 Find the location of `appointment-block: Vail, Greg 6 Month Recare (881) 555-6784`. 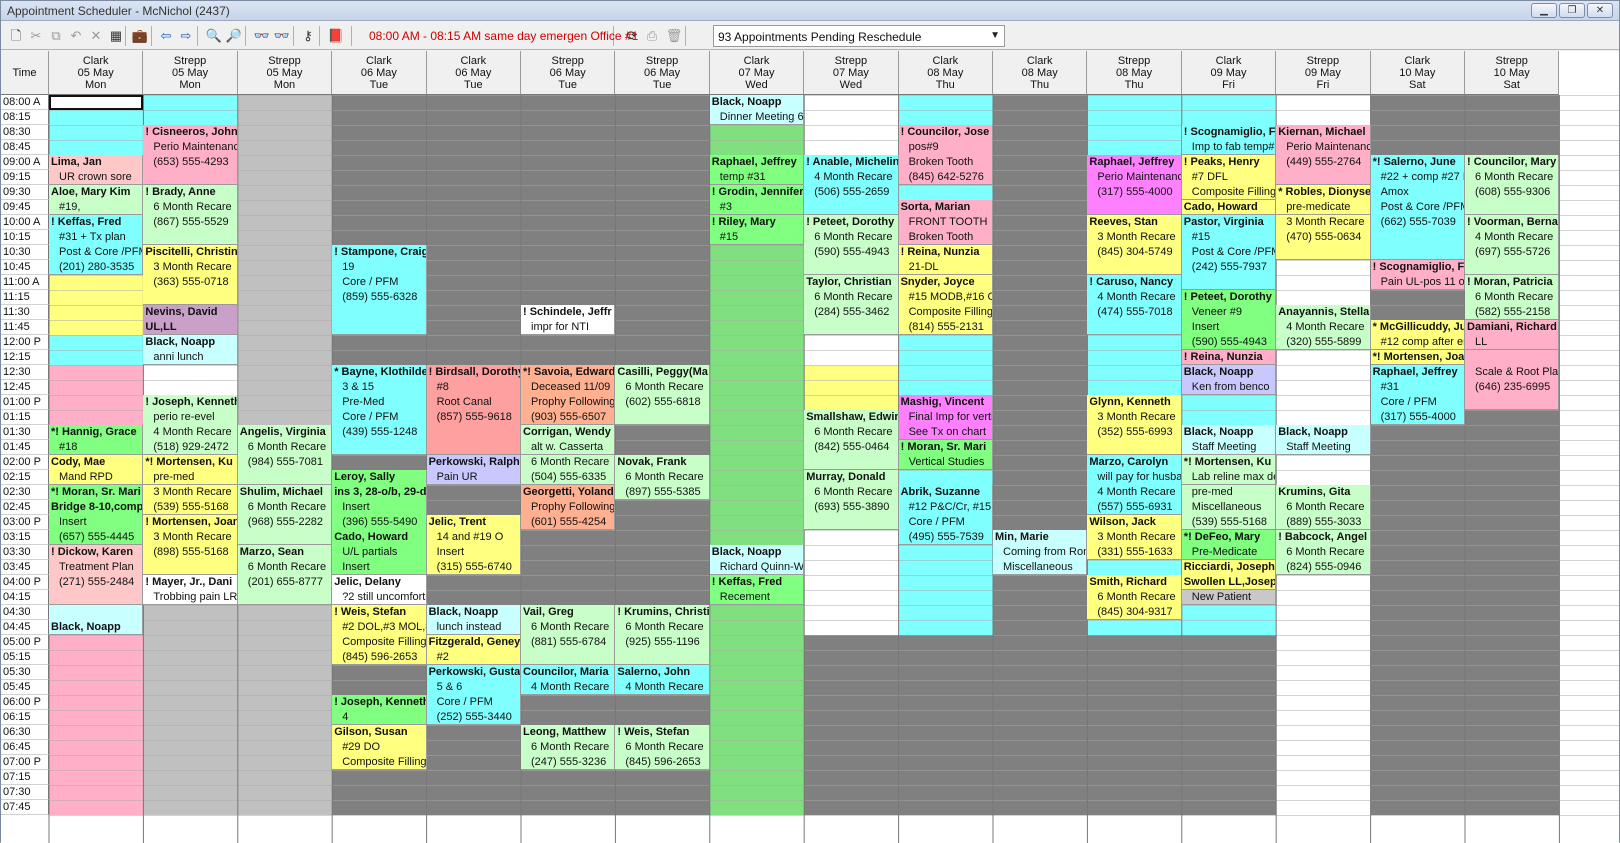

appointment-block: Vail, Greg 6 Month Recare (881) 555-6784 is located at coordinates (568, 635).